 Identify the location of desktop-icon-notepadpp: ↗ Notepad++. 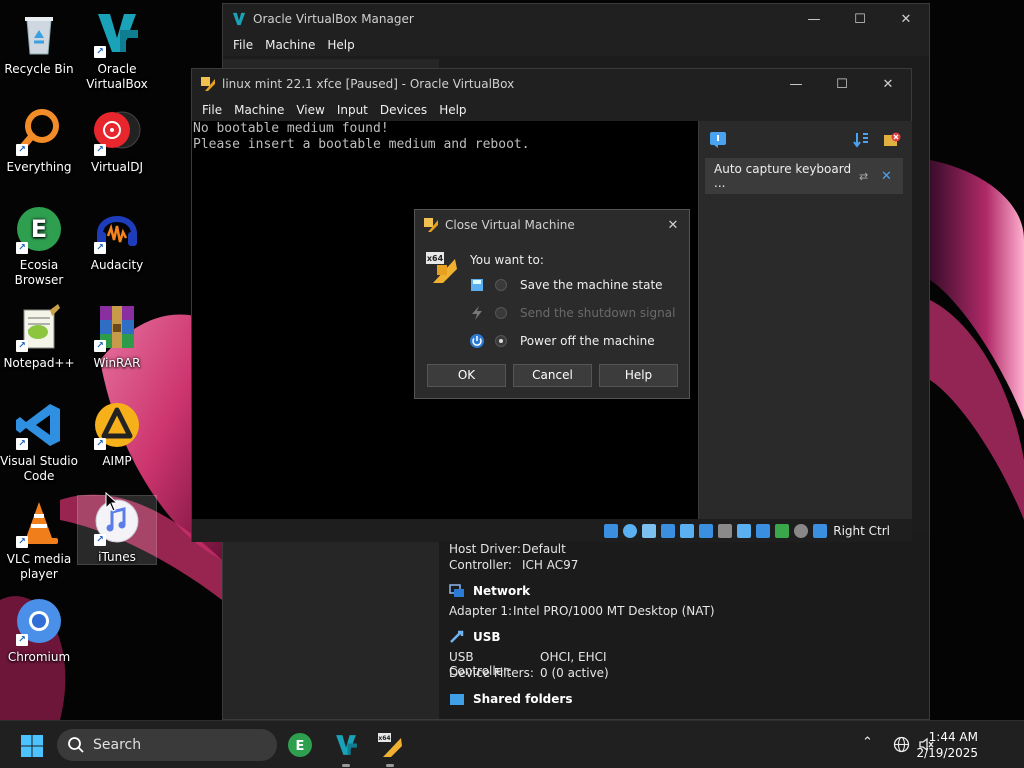
(39, 336).